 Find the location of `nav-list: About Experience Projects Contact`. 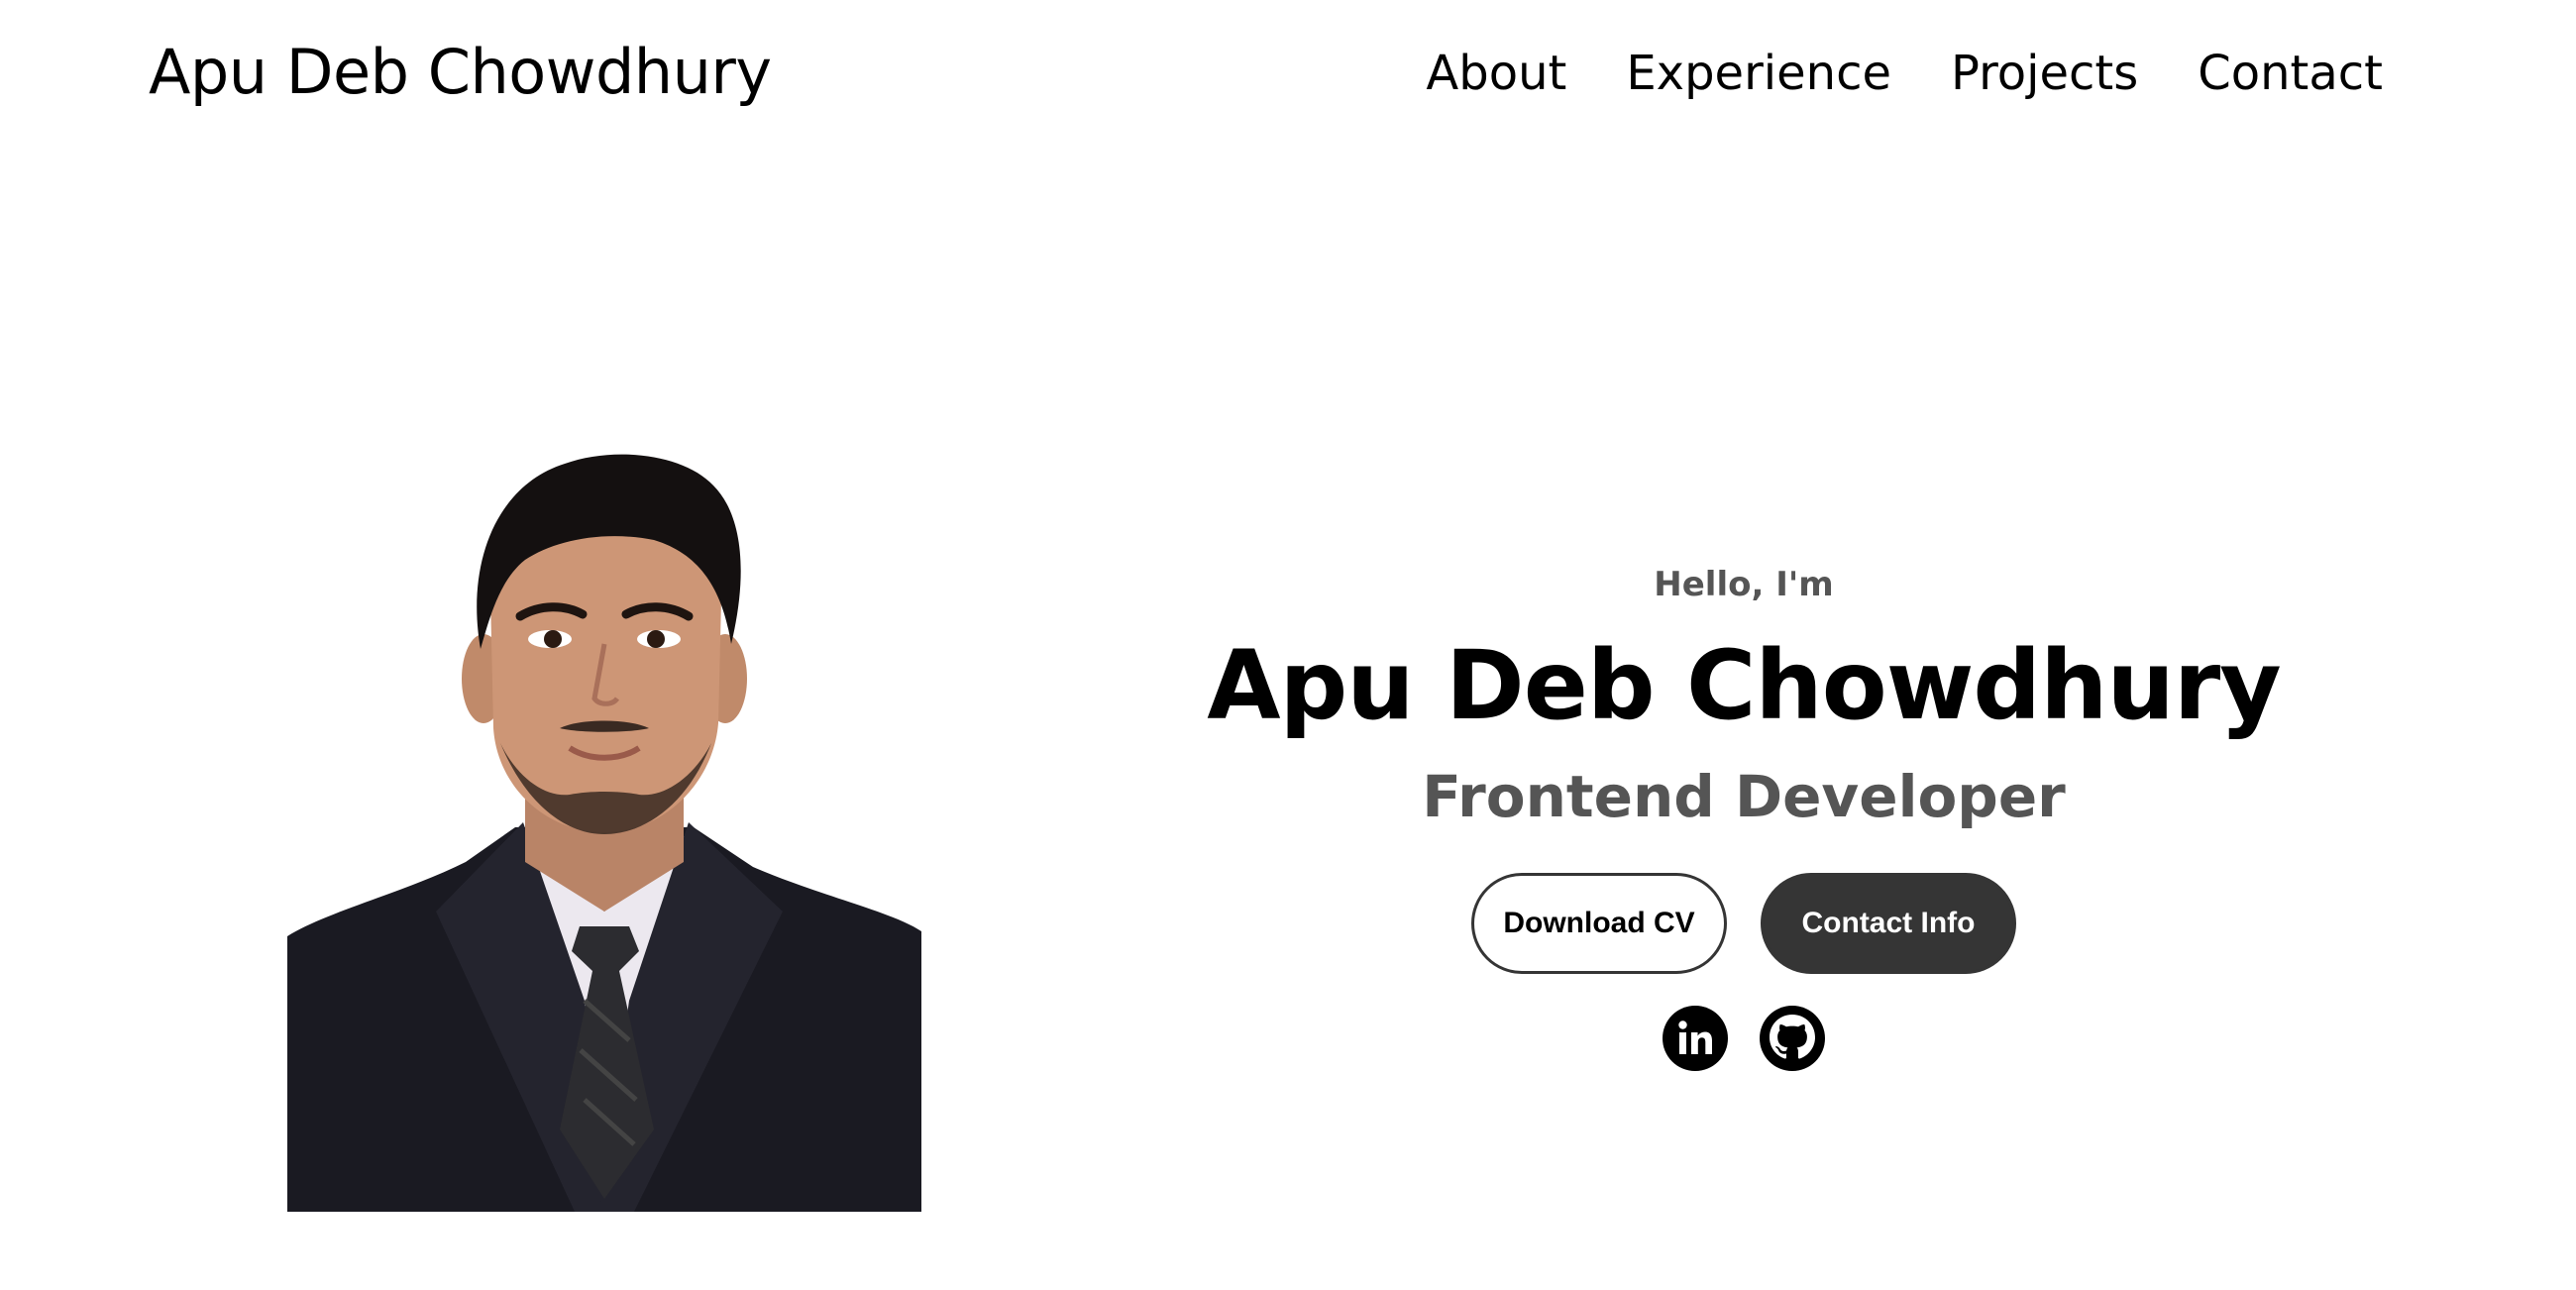

nav-list: About Experience Projects Contact is located at coordinates (1904, 73).